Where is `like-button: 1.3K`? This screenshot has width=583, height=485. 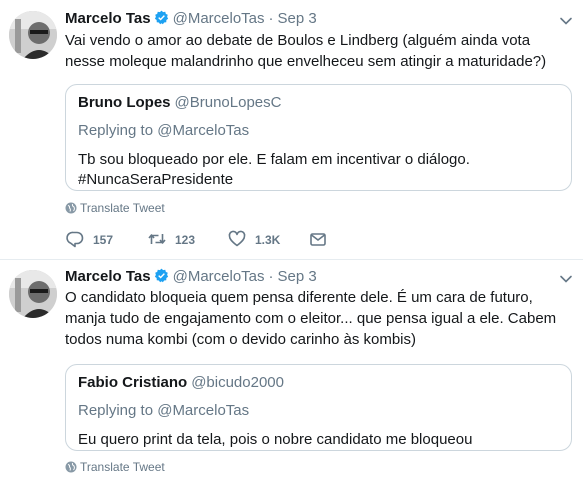
like-button: 1.3K is located at coordinates (253, 239).